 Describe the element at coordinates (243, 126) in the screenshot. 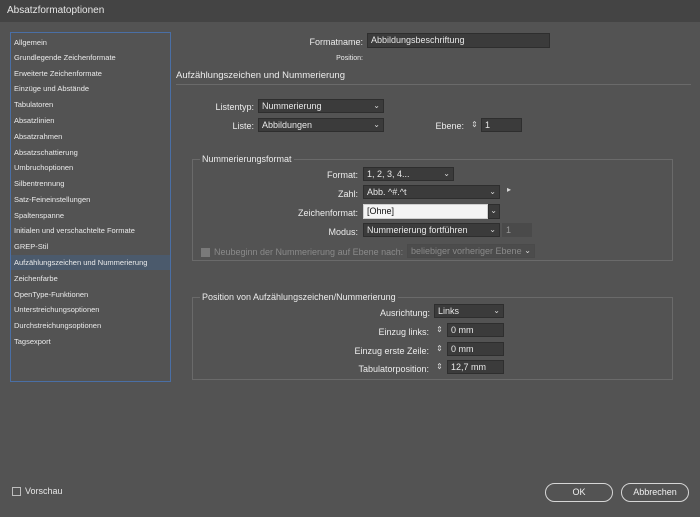

I see `liste-label: Liste:` at that location.